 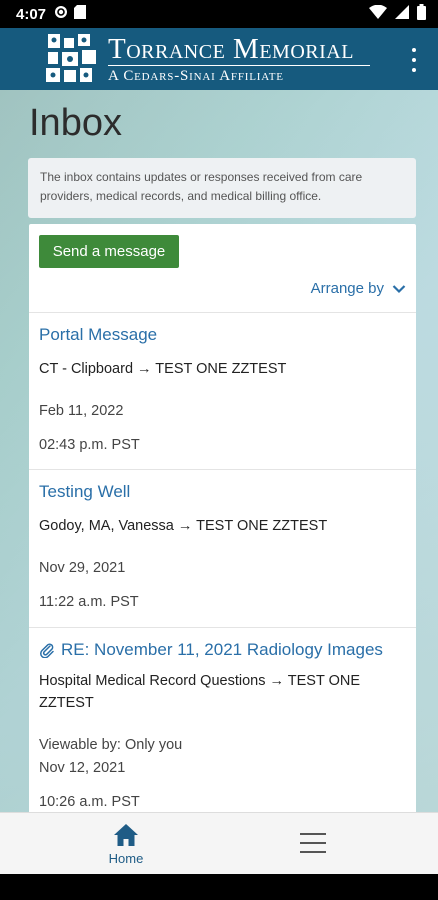 I want to click on message-date: Nov 29, 2021, so click(x=82, y=568).